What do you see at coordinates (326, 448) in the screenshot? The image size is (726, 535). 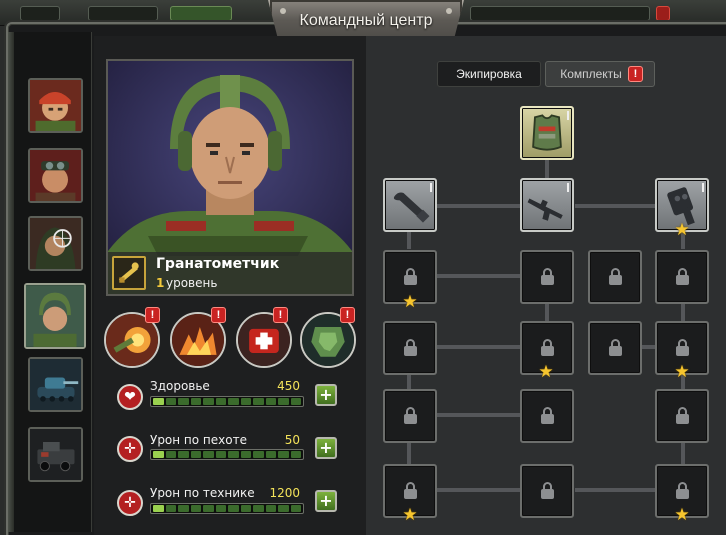 I see `upgrade-infantry-damage-button: +` at bounding box center [326, 448].